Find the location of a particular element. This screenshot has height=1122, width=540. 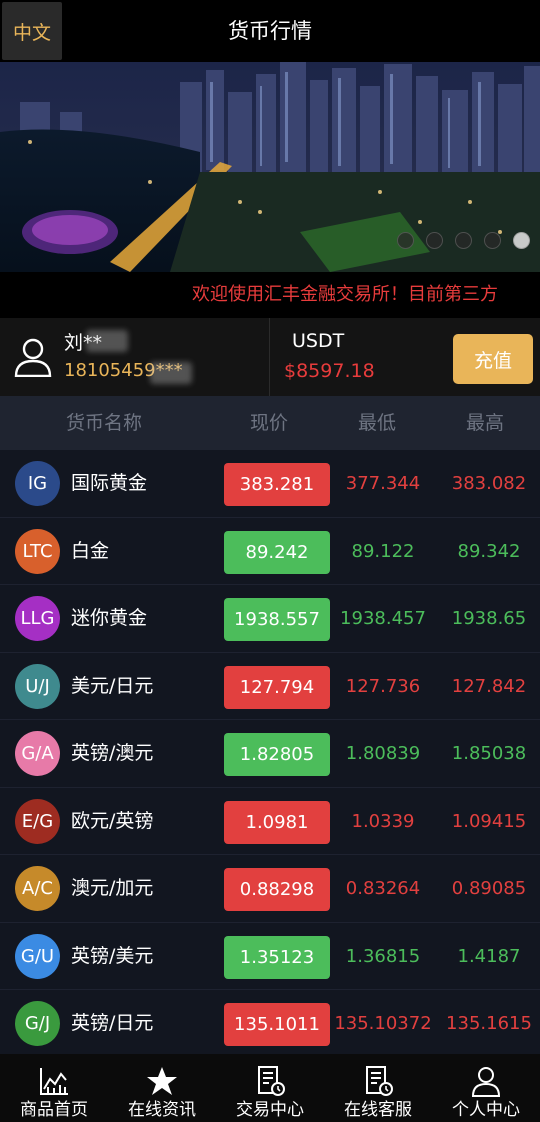

app-header: 中文 货币行情 is located at coordinates (270, 31).